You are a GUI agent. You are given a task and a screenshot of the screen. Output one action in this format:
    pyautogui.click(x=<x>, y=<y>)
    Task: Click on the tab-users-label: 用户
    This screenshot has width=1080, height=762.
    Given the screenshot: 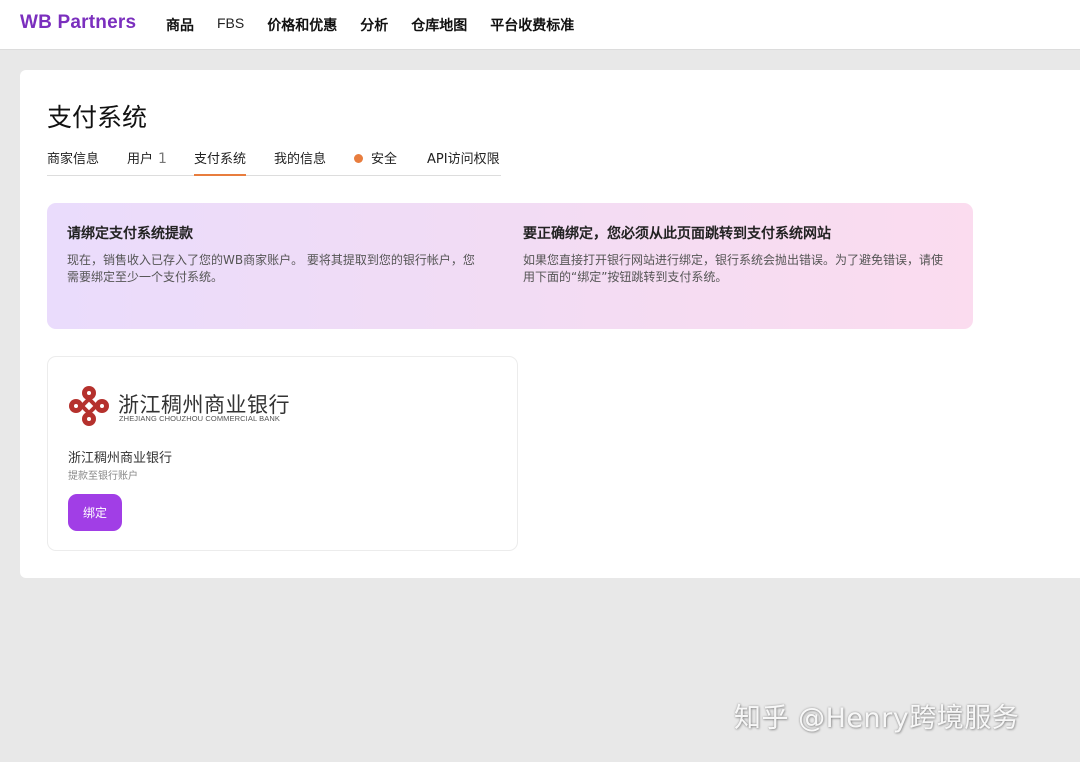 What is the action you would take?
    pyautogui.click(x=140, y=159)
    